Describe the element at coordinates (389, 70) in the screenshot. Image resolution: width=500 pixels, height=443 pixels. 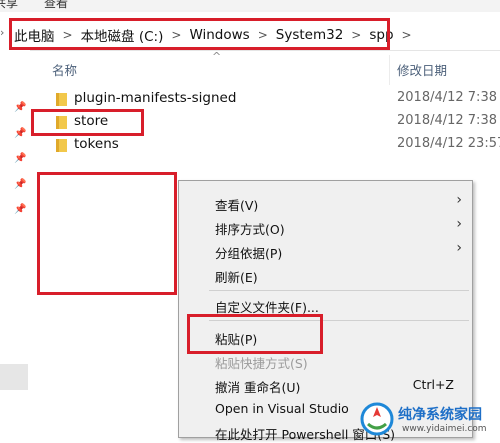
I see `column-divider` at that location.